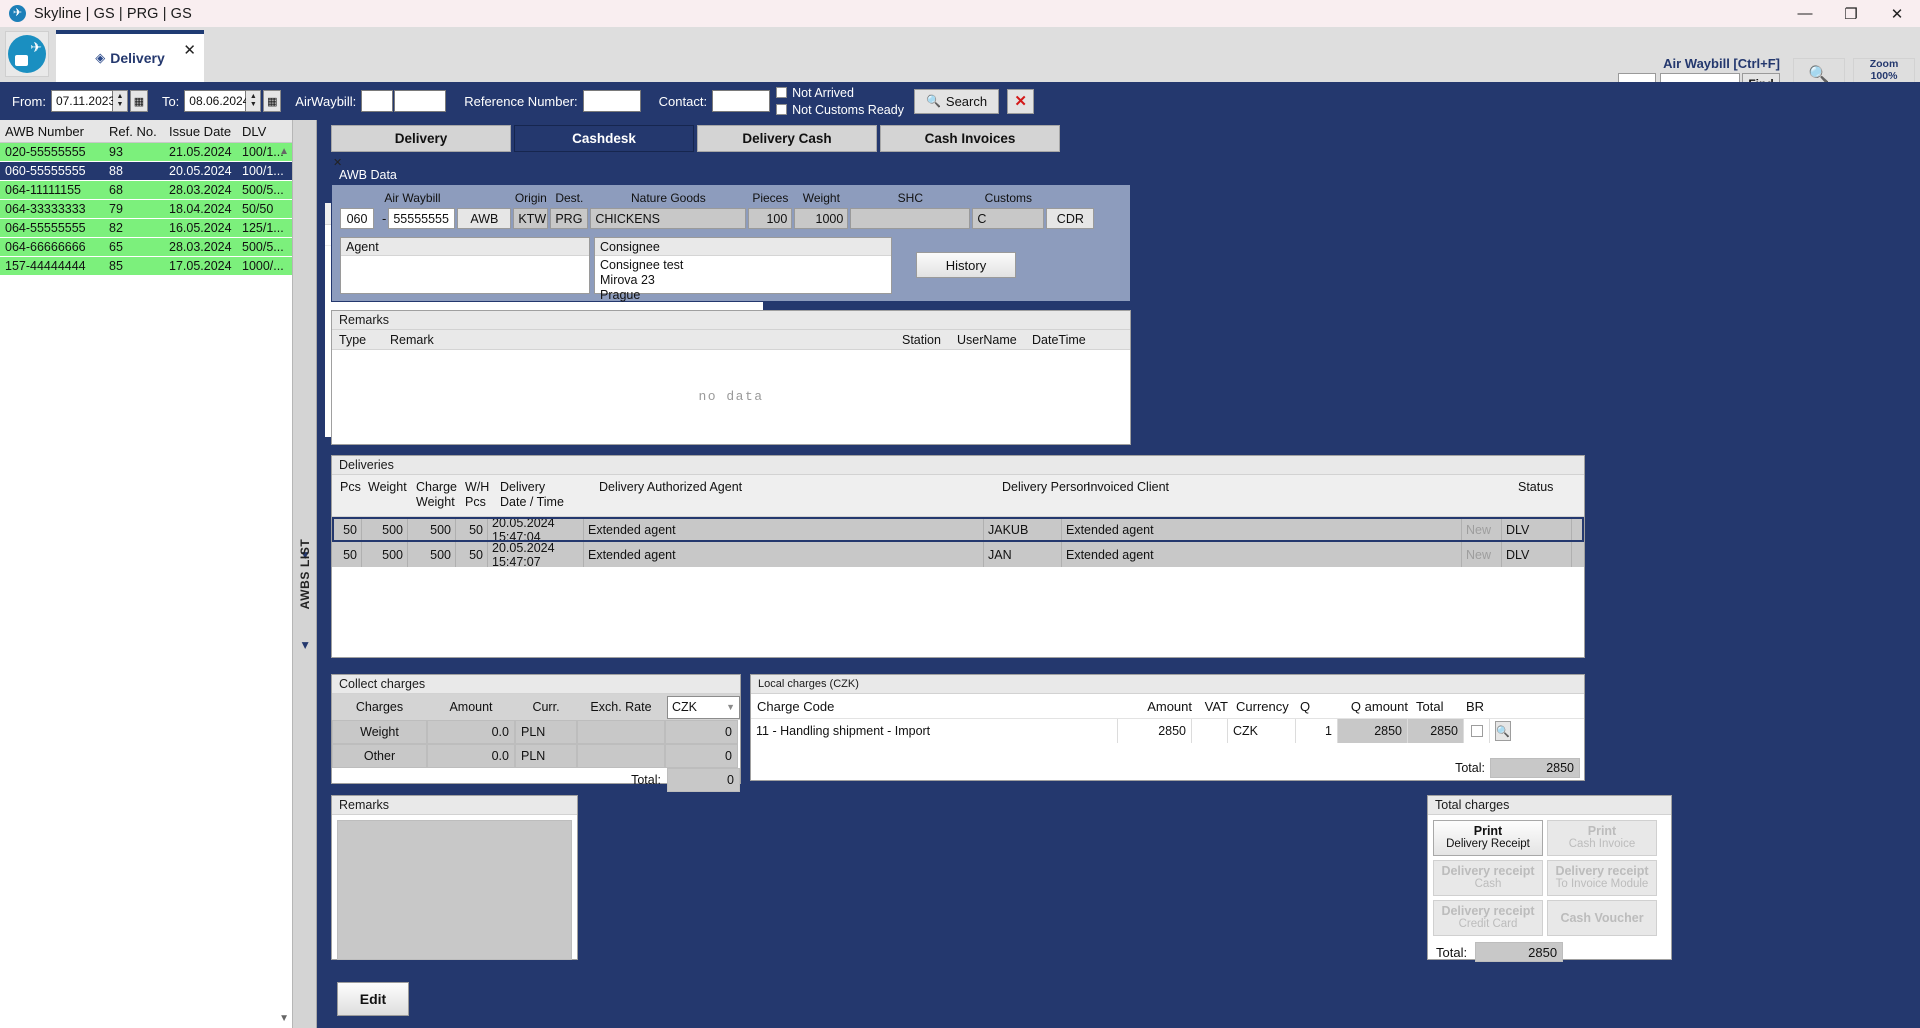  I want to click on history-button: History, so click(966, 265).